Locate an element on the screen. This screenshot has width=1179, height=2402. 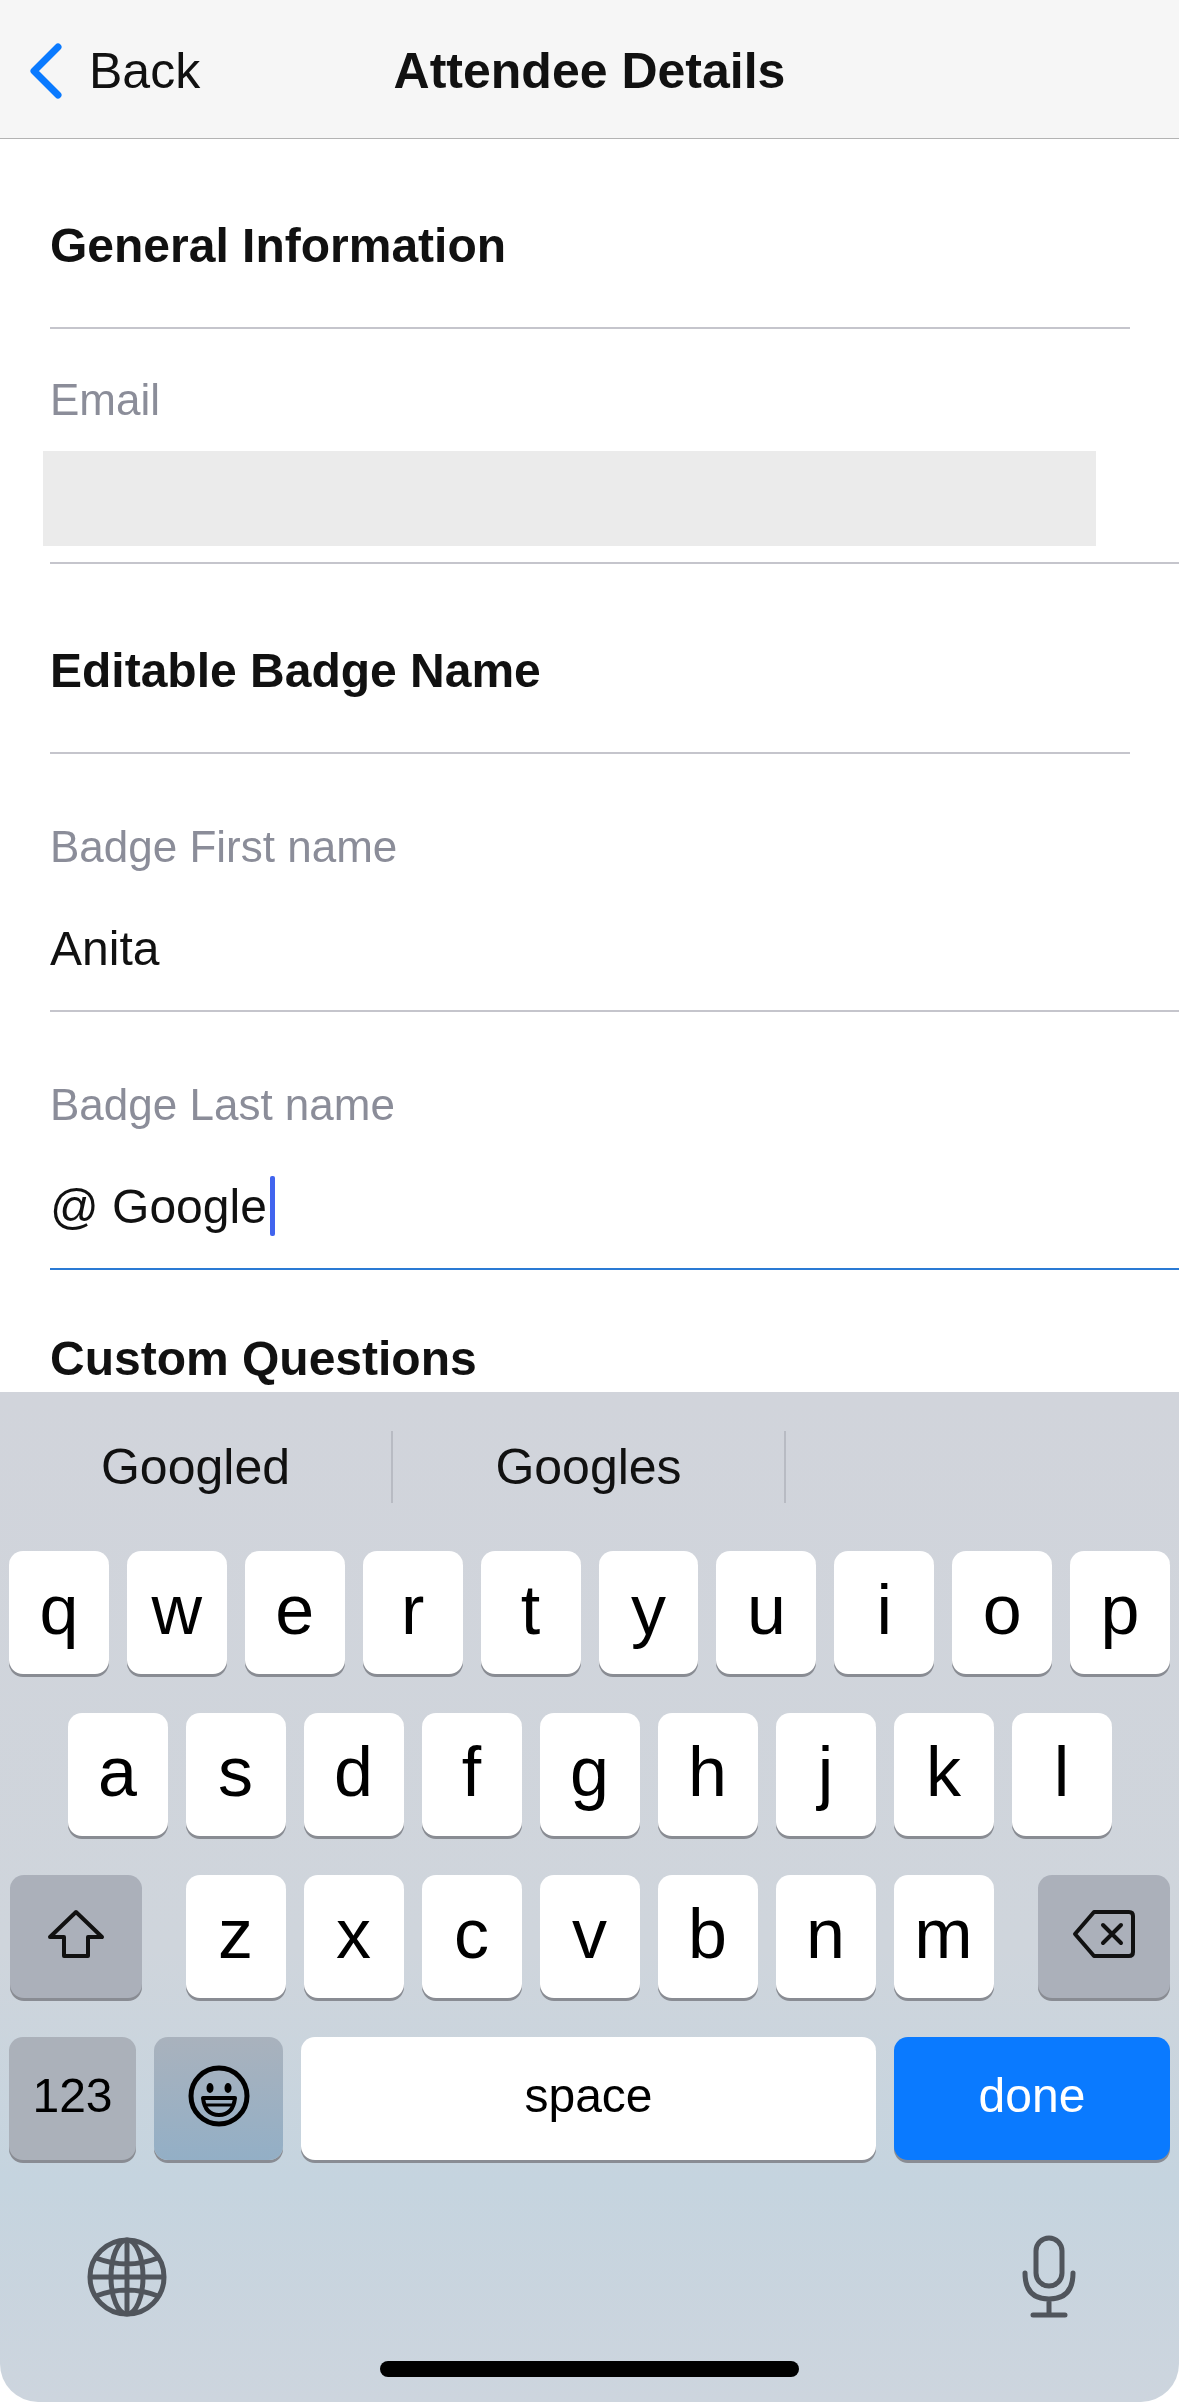
shift-icon is located at coordinates (75, 1933).